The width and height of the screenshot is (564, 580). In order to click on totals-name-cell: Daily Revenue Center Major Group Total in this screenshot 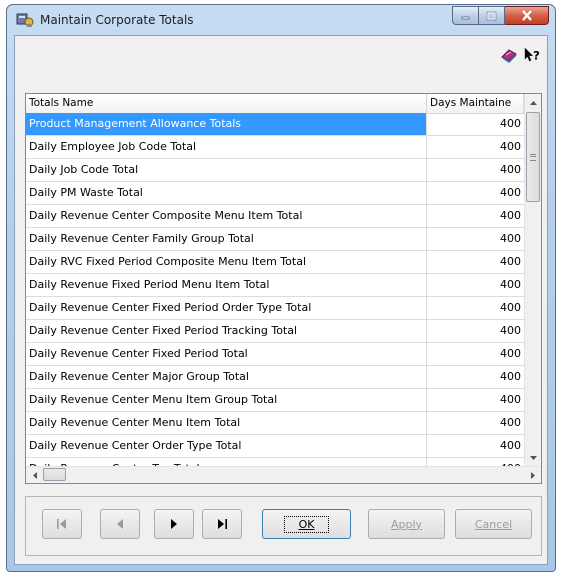, I will do `click(226, 377)`.